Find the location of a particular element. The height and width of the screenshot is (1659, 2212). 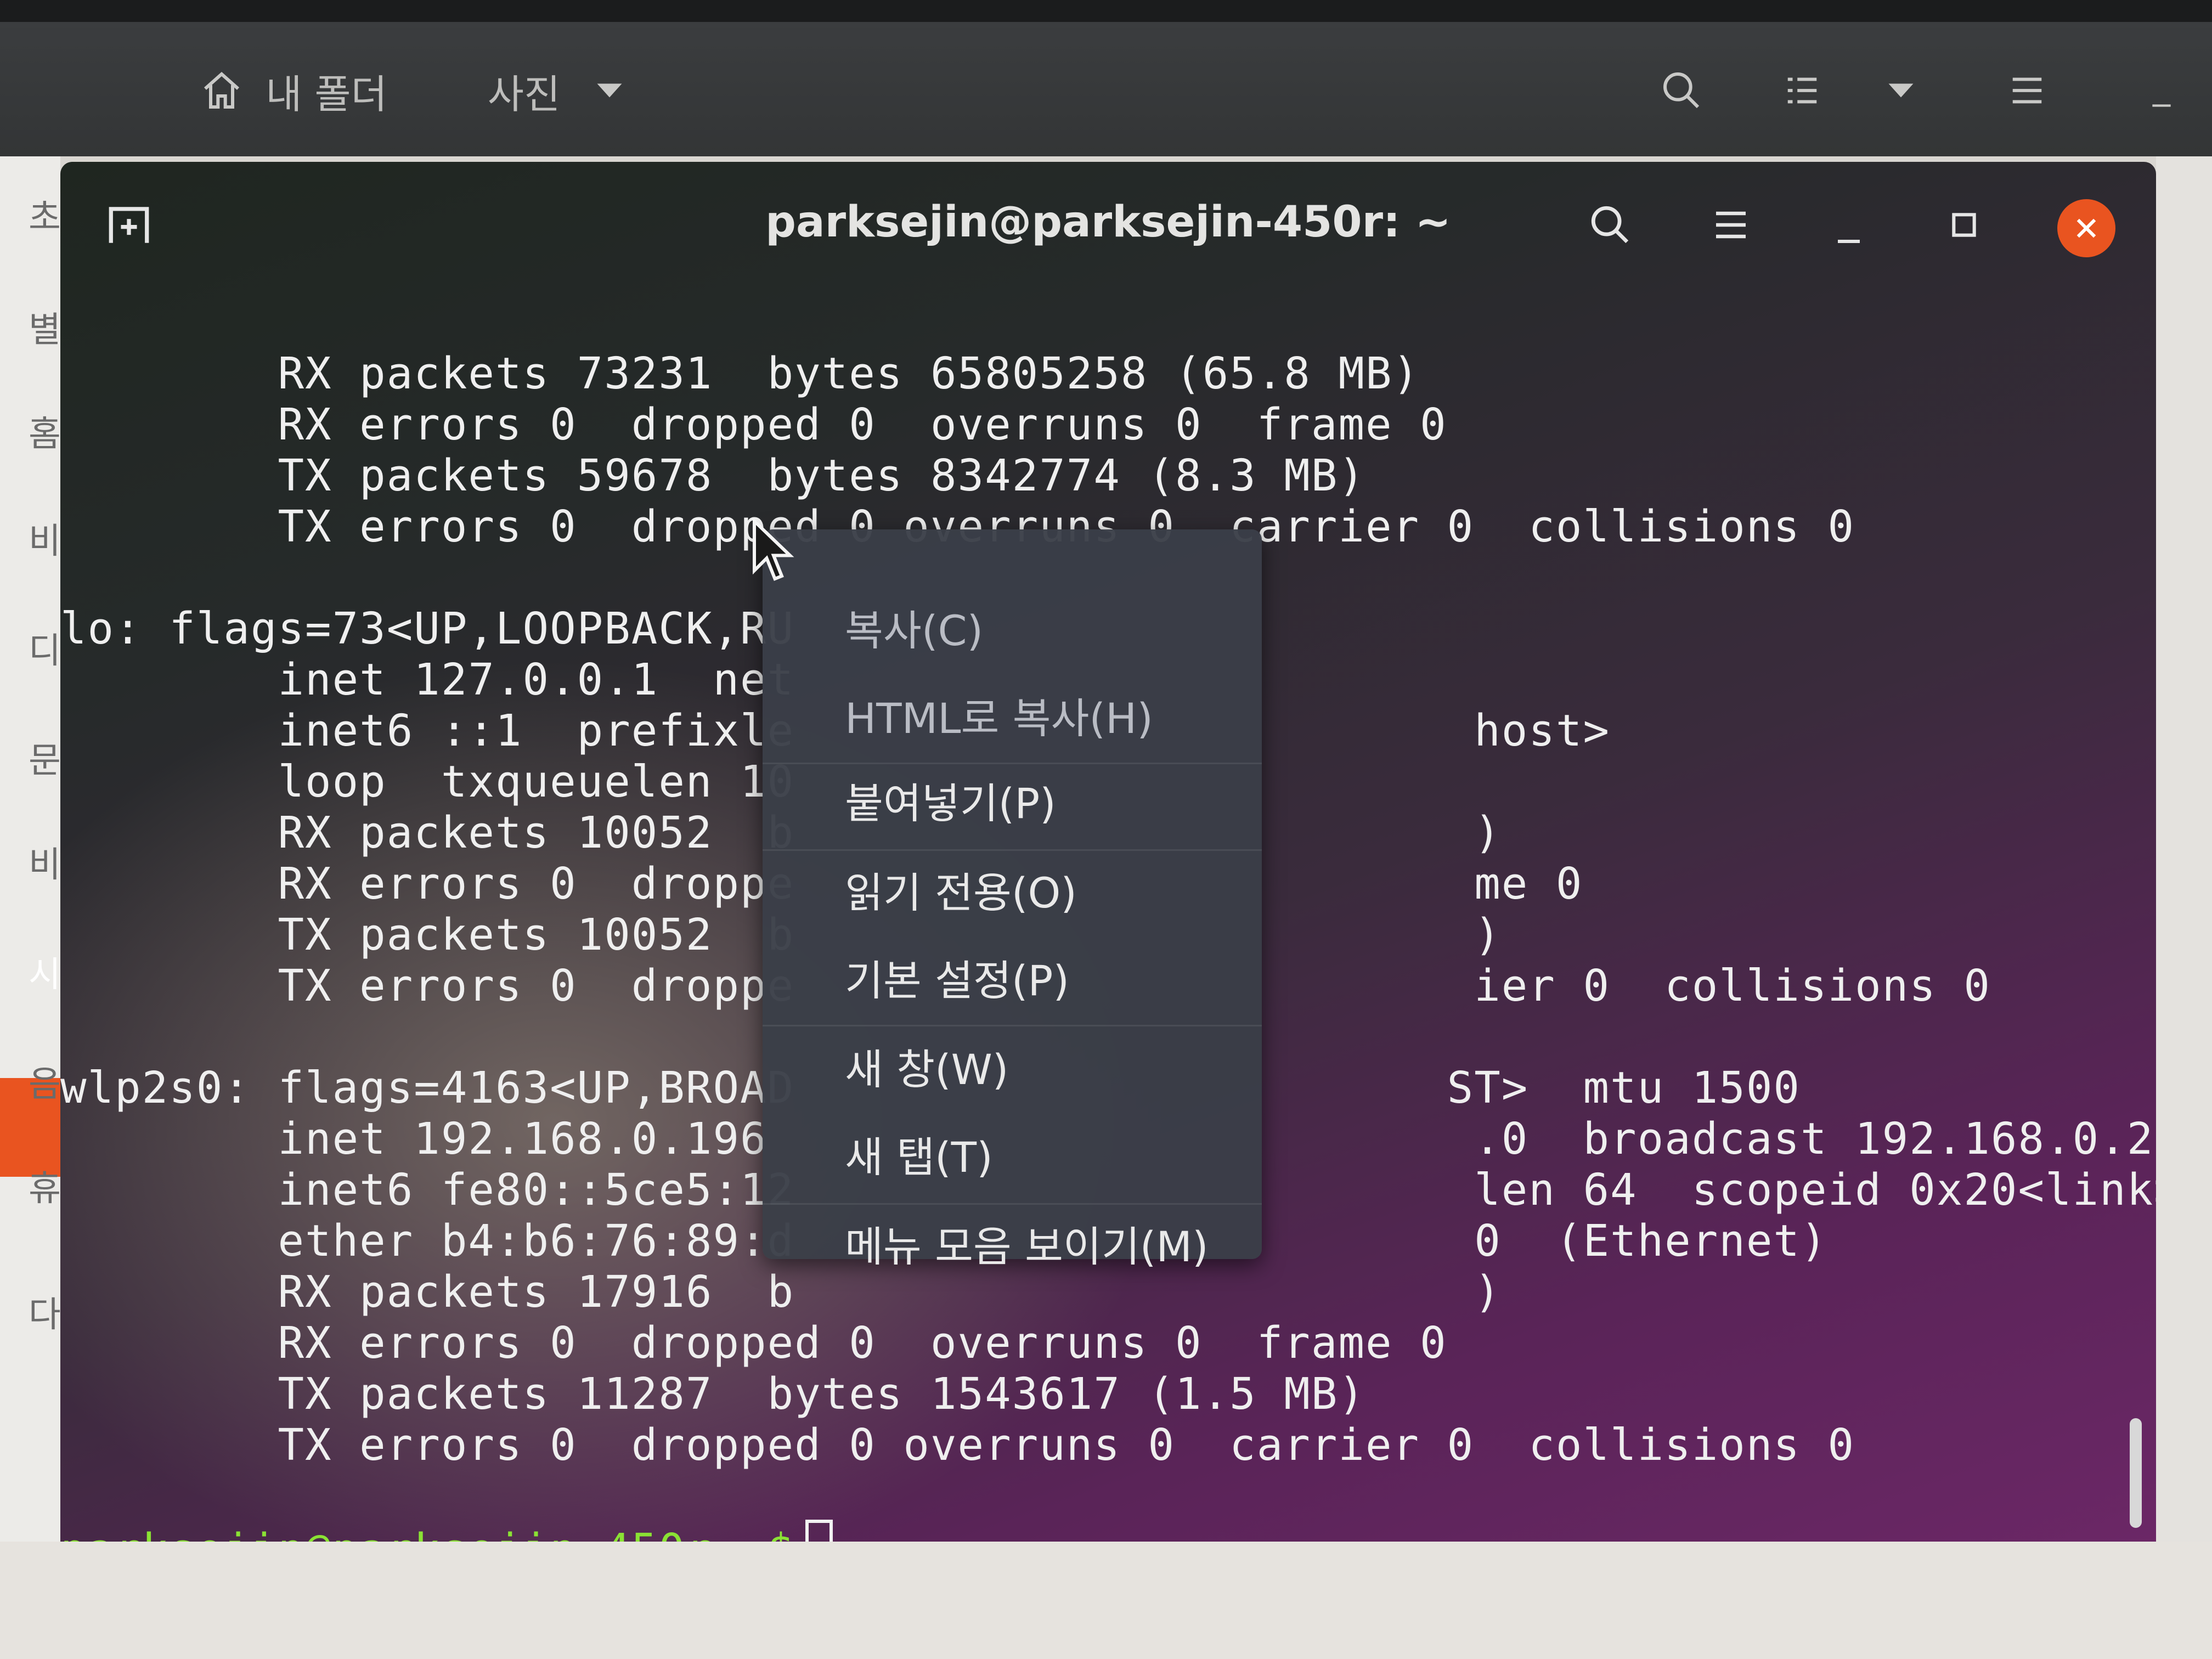

terminal-line: TX packets 59678 bytes 8342774 (8.3 MB) is located at coordinates (713, 476).